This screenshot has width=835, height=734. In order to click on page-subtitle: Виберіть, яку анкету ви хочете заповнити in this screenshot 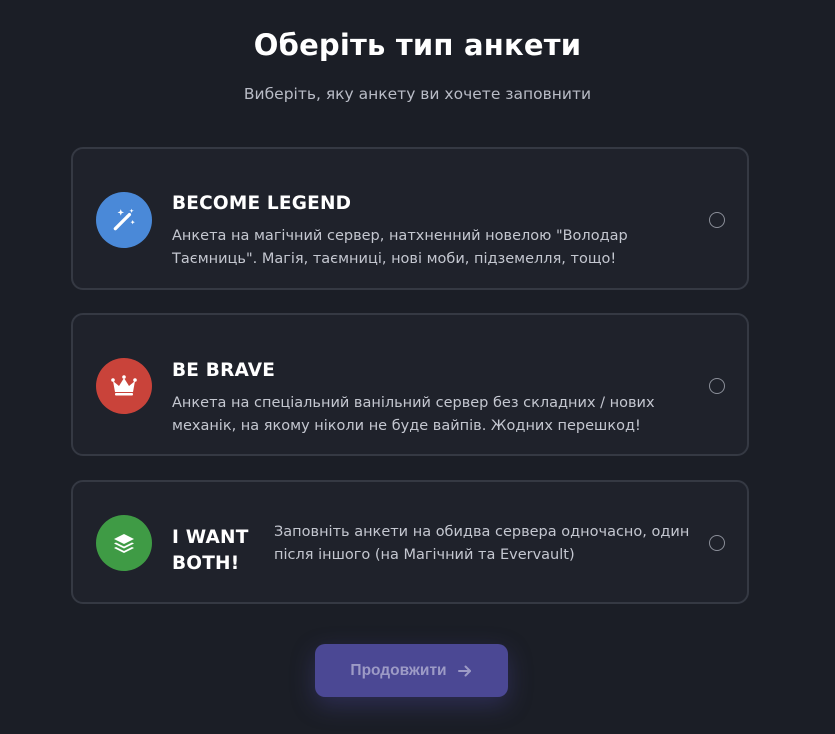, I will do `click(417, 94)`.